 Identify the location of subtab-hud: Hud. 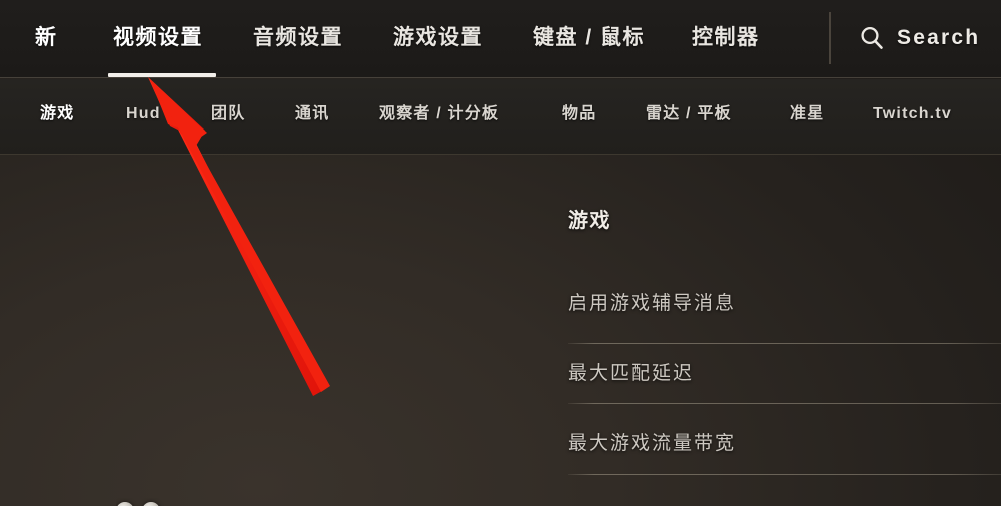
(143, 114).